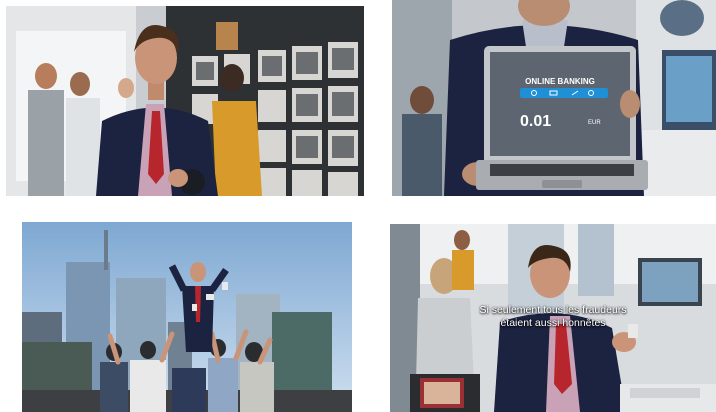 Image resolution: width=716 pixels, height=412 pixels. What do you see at coordinates (594, 123) in the screenshot?
I see `balance-currency: EUR` at bounding box center [594, 123].